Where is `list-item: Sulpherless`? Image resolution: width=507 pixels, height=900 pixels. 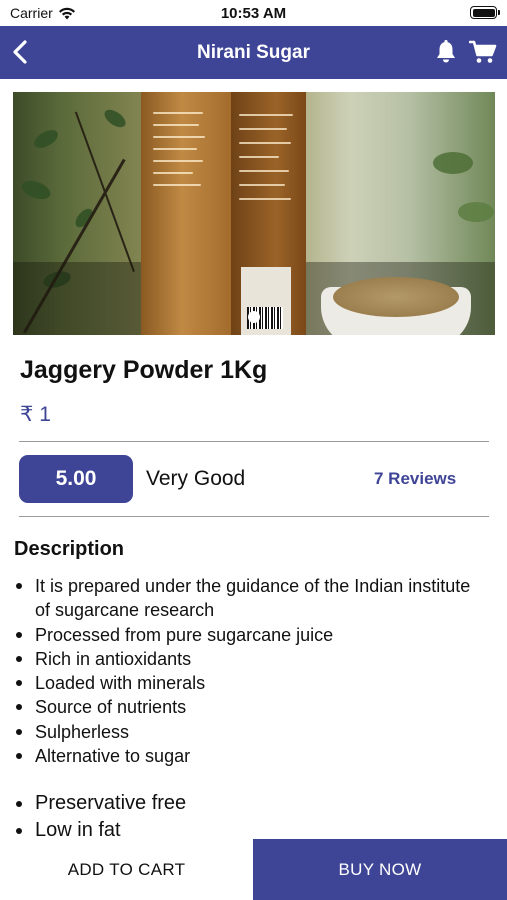 list-item: Sulpherless is located at coordinates (249, 732).